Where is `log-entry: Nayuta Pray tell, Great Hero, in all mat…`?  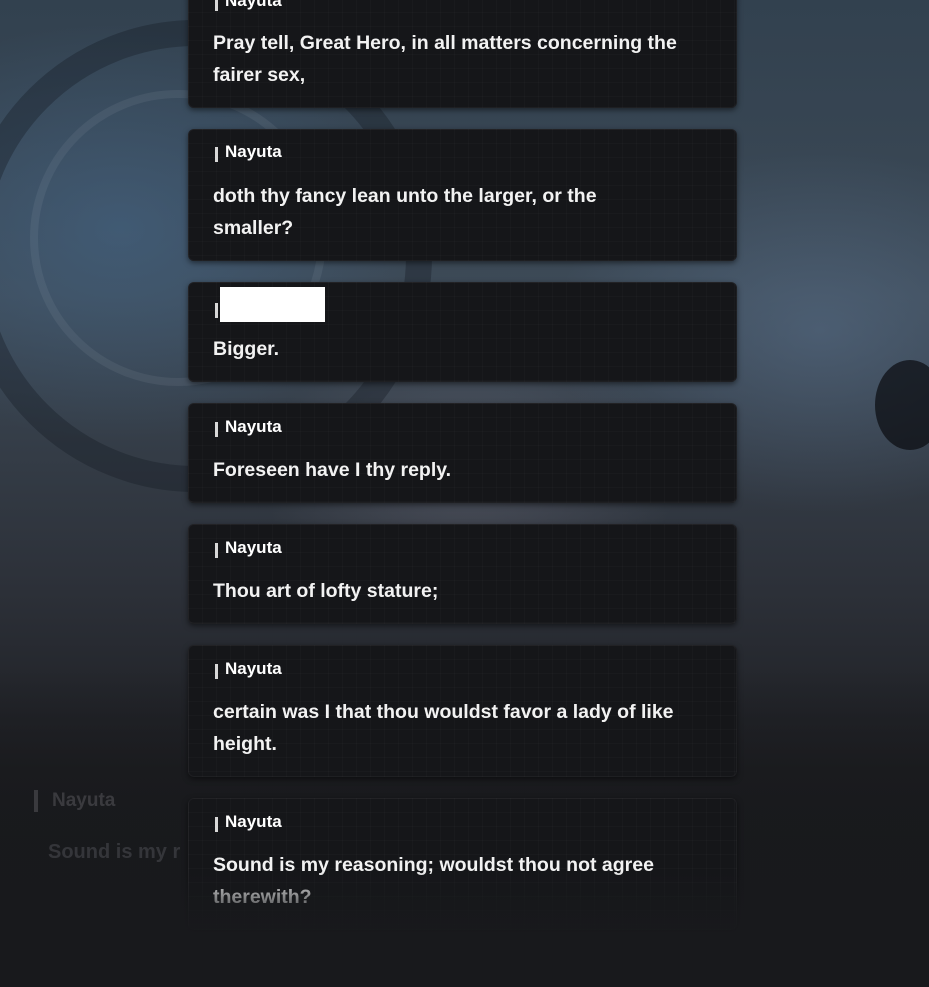 log-entry: Nayuta Pray tell, Great Hero, in all mat… is located at coordinates (462, 54).